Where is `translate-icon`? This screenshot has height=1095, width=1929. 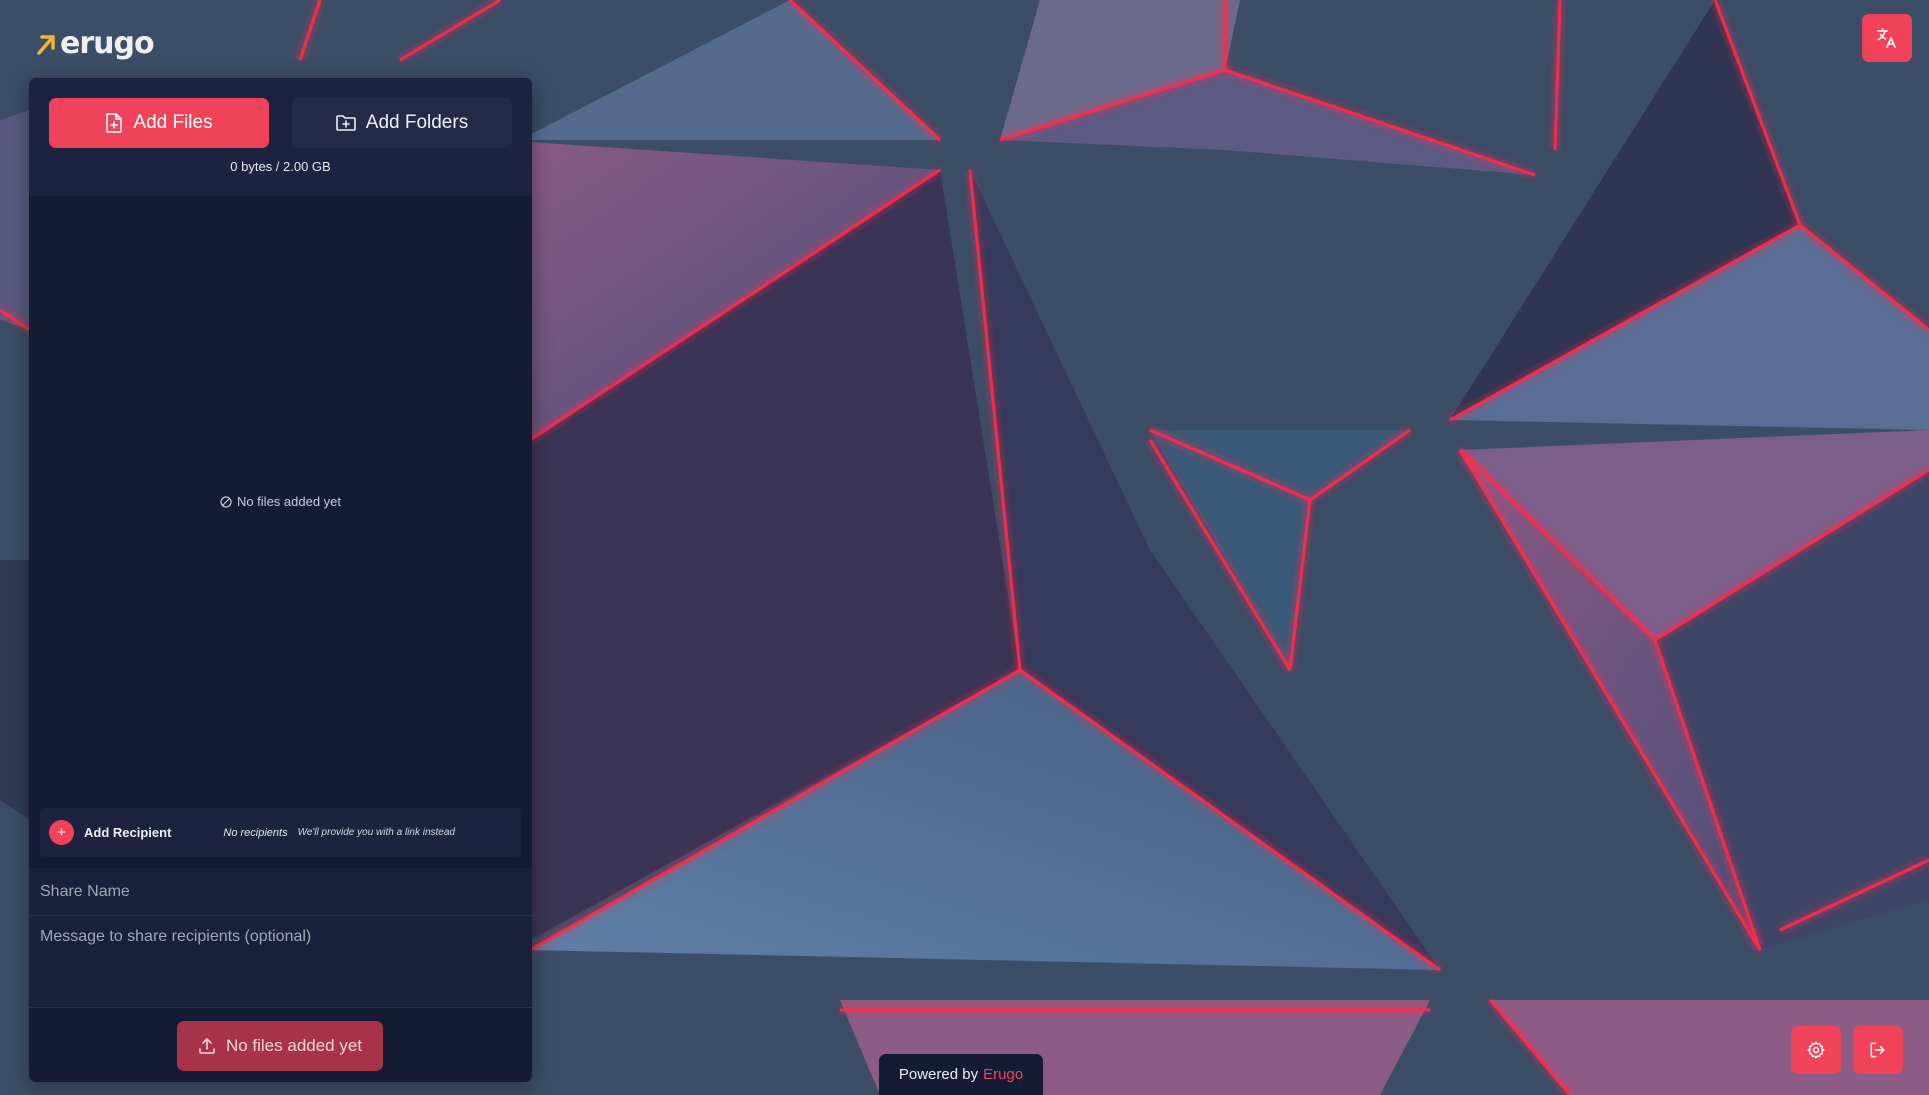 translate-icon is located at coordinates (1886, 38).